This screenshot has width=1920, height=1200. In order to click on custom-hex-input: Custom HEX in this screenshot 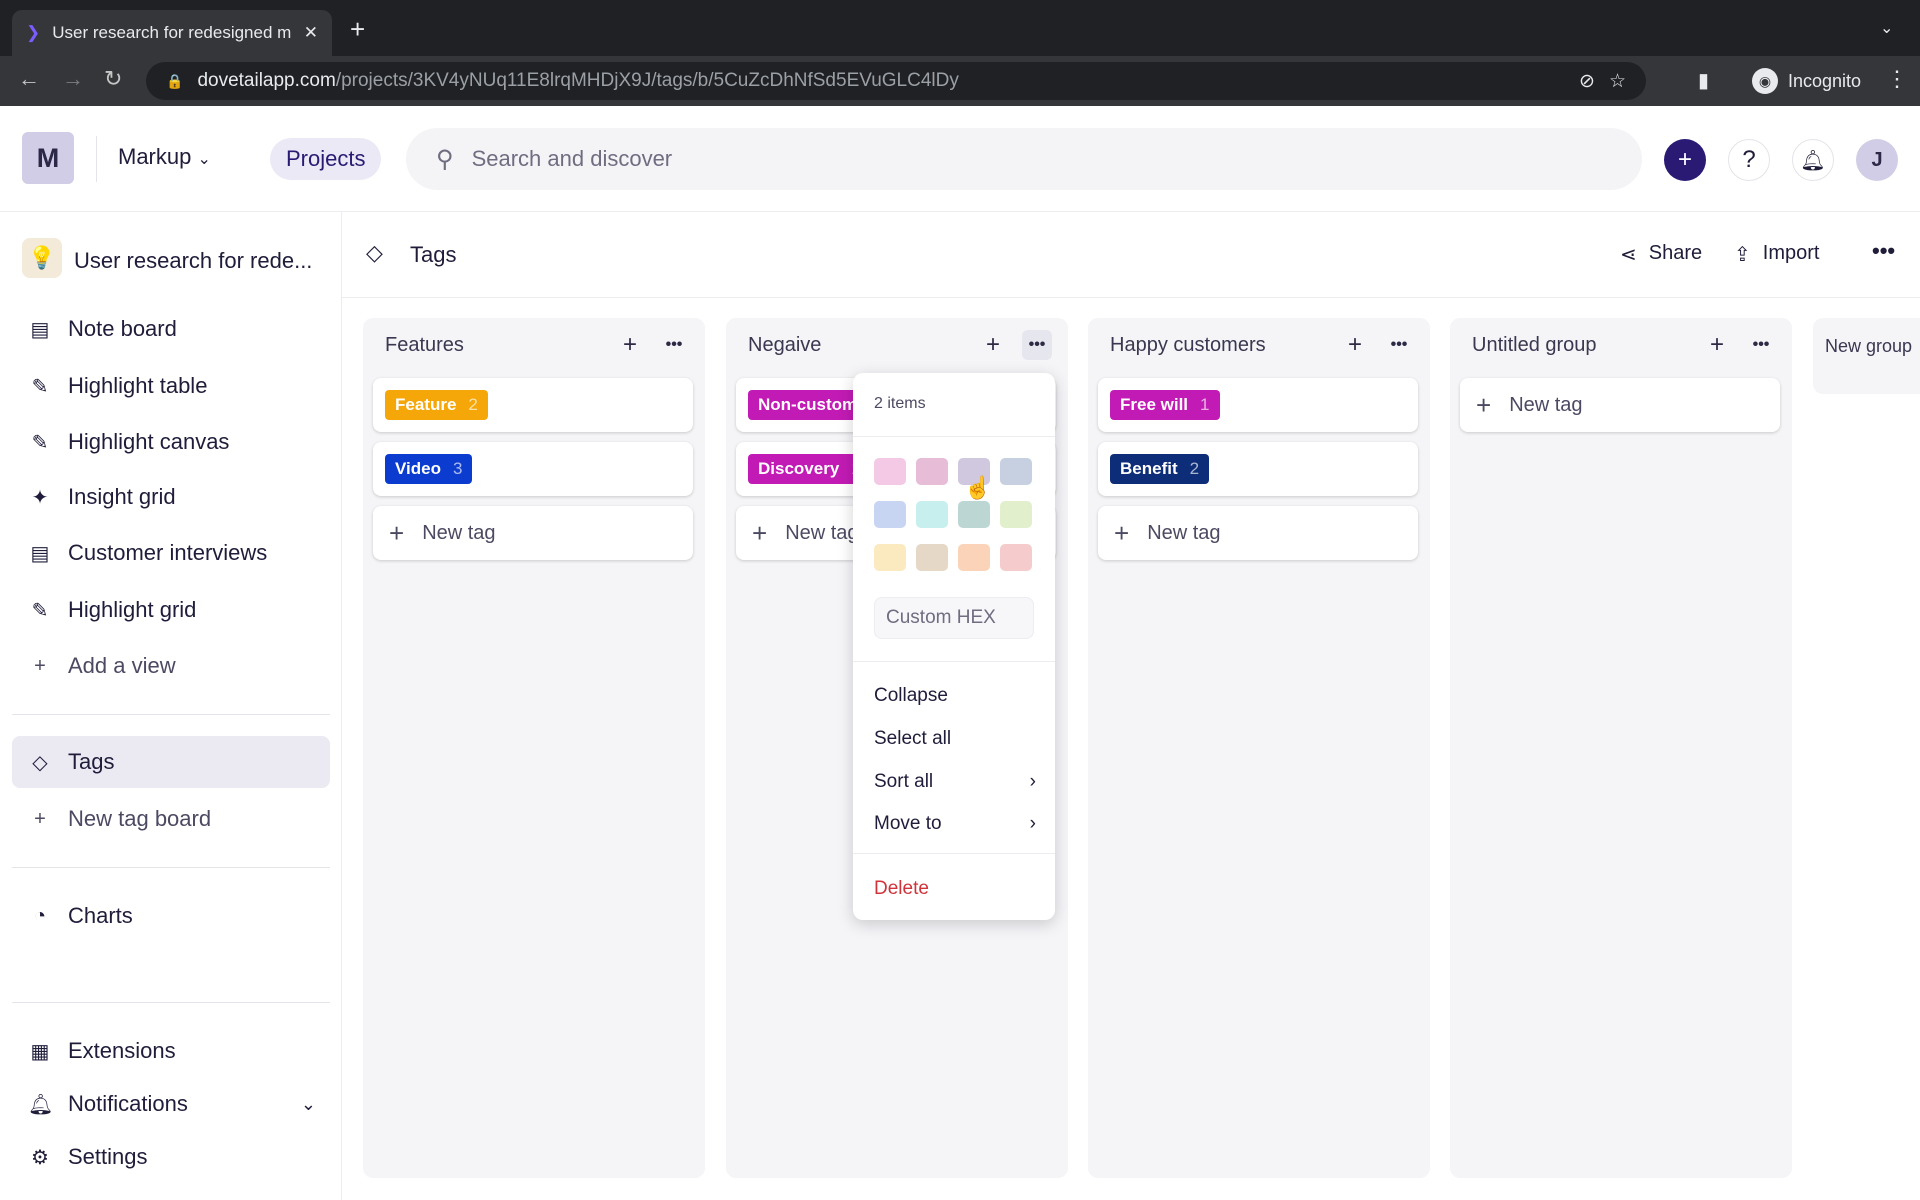, I will do `click(954, 618)`.